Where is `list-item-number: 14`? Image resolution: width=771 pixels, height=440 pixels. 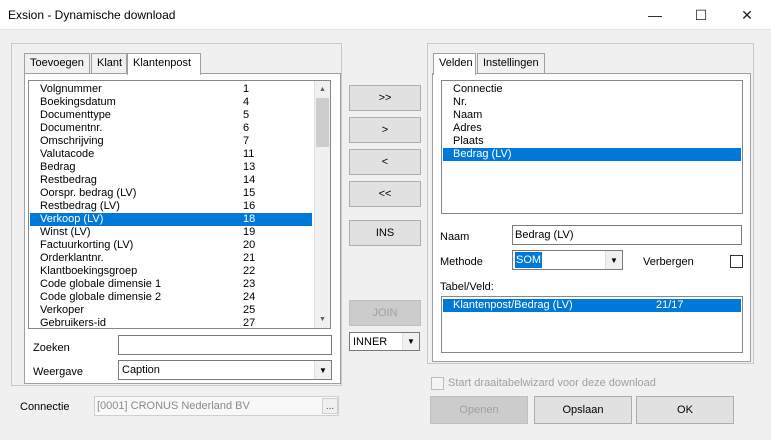
list-item-number: 14 is located at coordinates (249, 180).